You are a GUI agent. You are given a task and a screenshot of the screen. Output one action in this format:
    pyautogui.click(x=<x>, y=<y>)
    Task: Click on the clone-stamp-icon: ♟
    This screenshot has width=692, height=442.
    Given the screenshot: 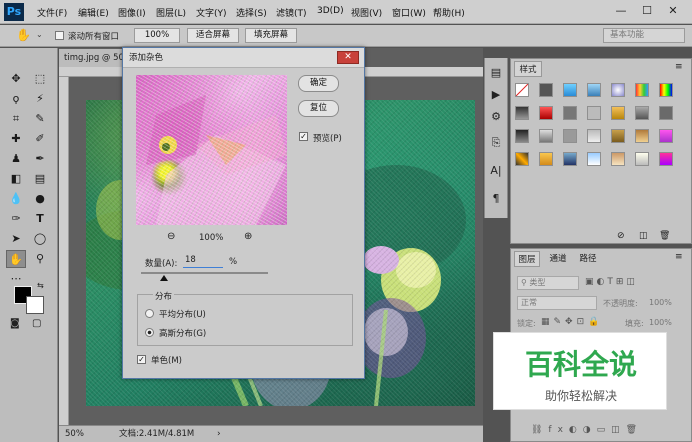 What is the action you would take?
    pyautogui.click(x=16, y=159)
    